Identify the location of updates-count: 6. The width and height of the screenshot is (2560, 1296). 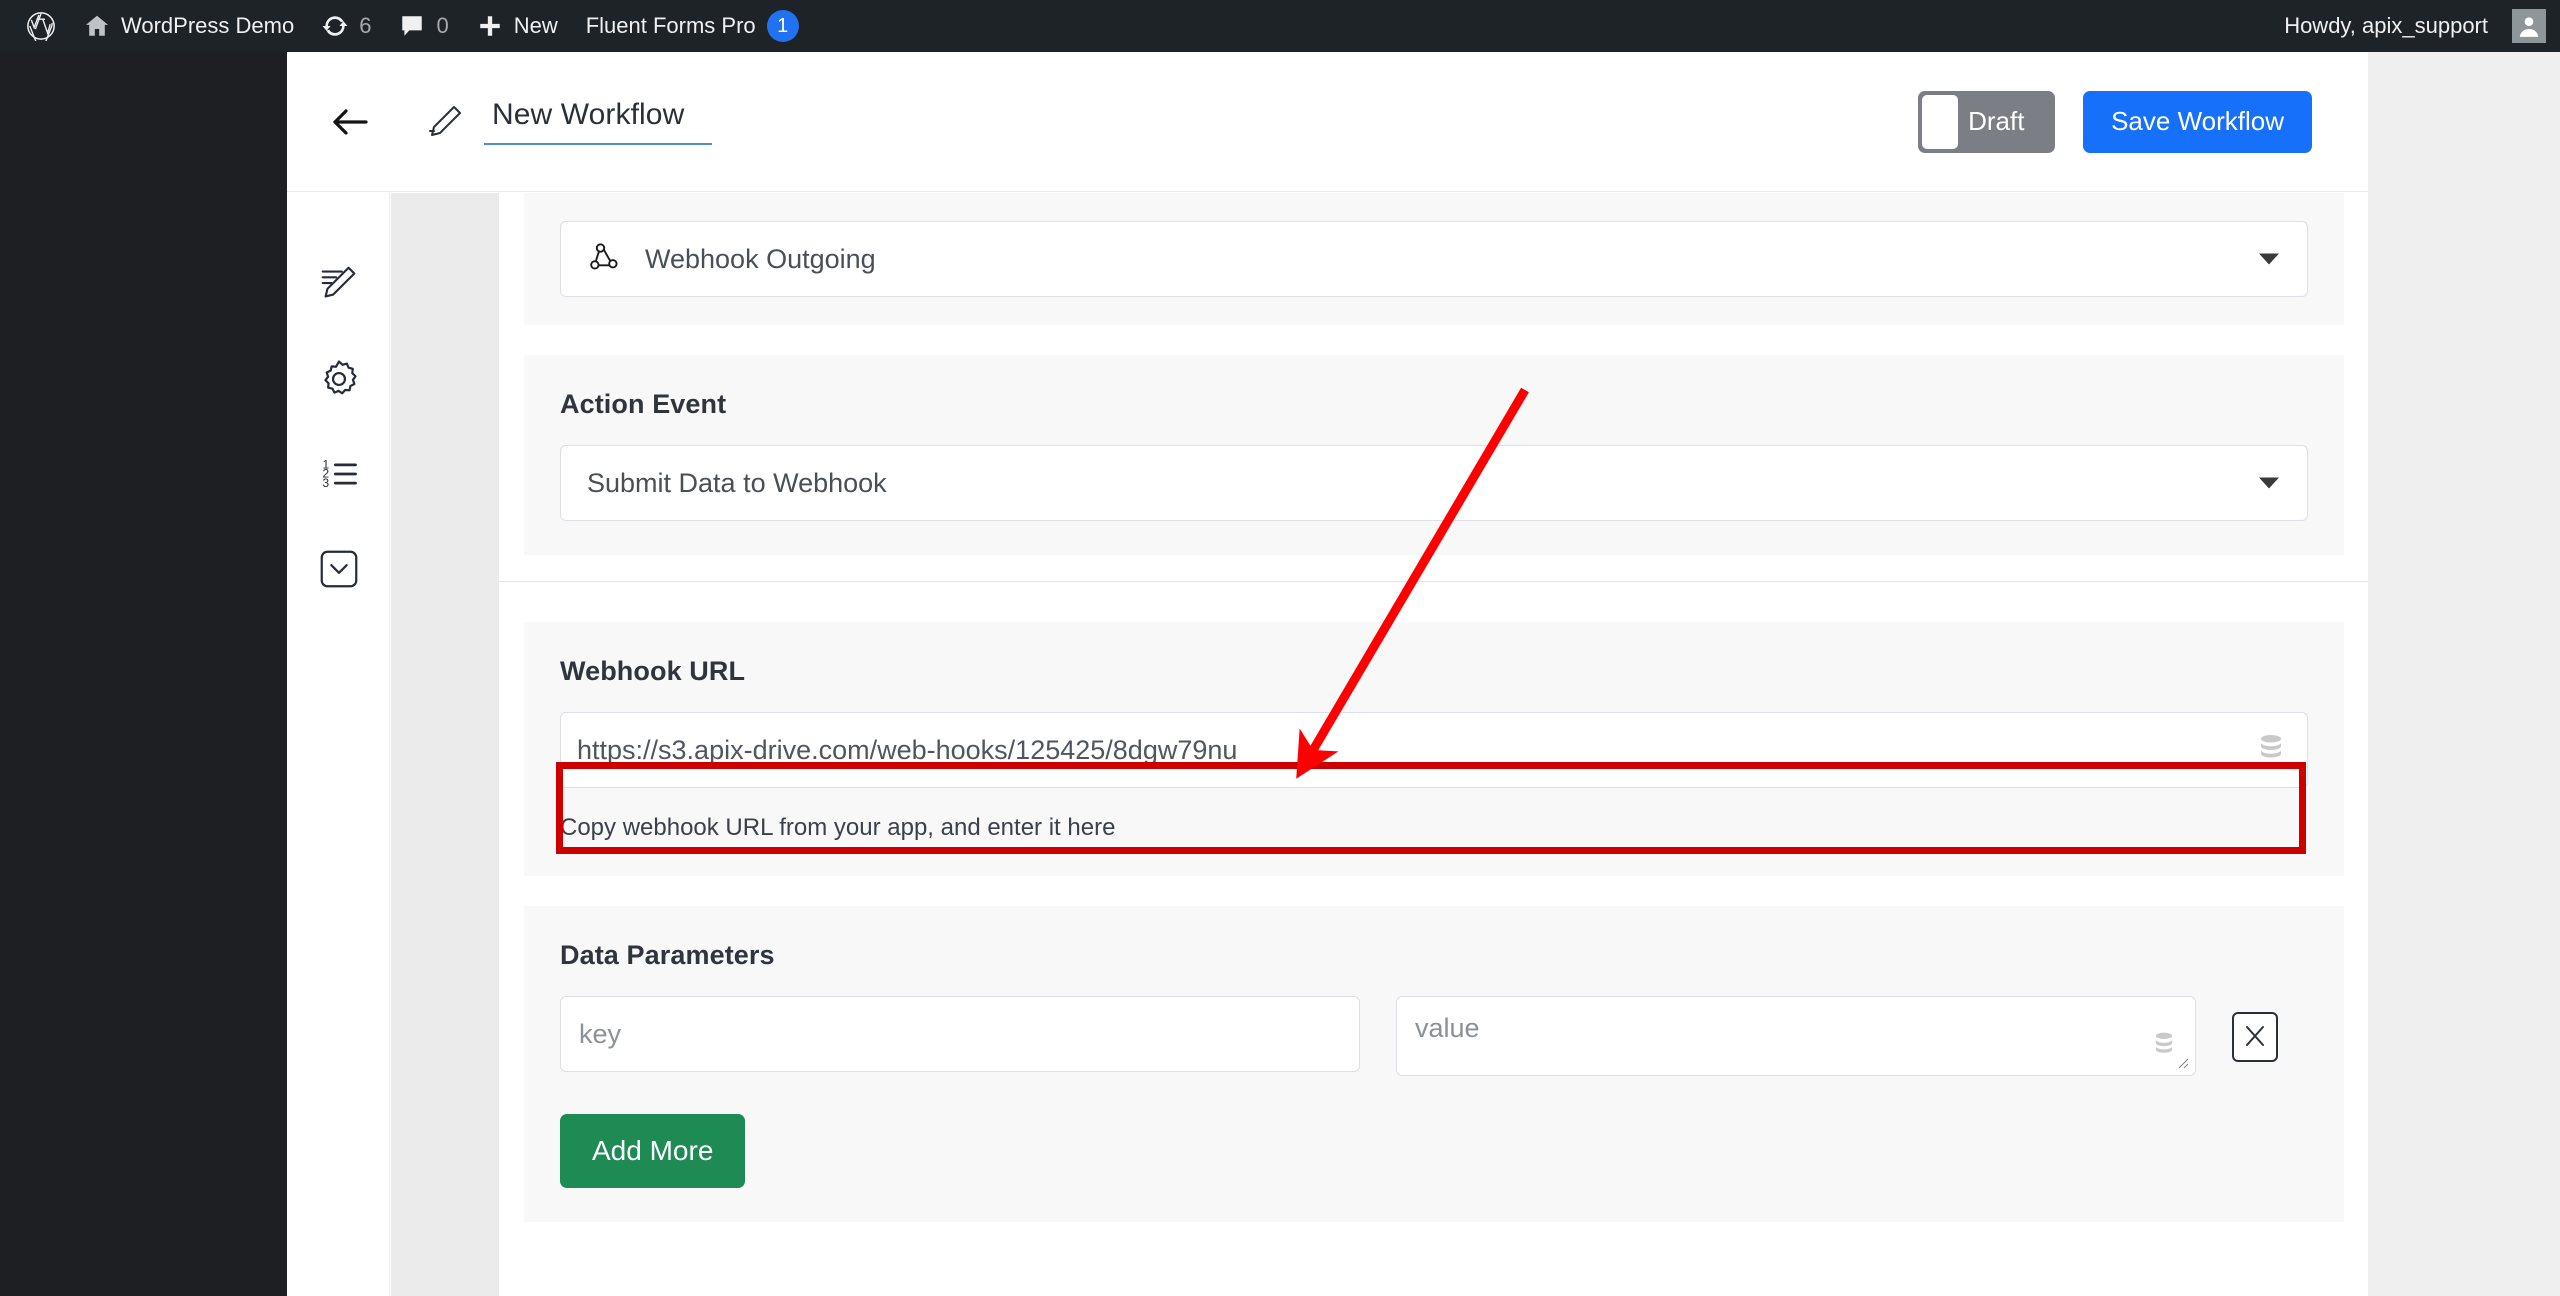
(365, 25).